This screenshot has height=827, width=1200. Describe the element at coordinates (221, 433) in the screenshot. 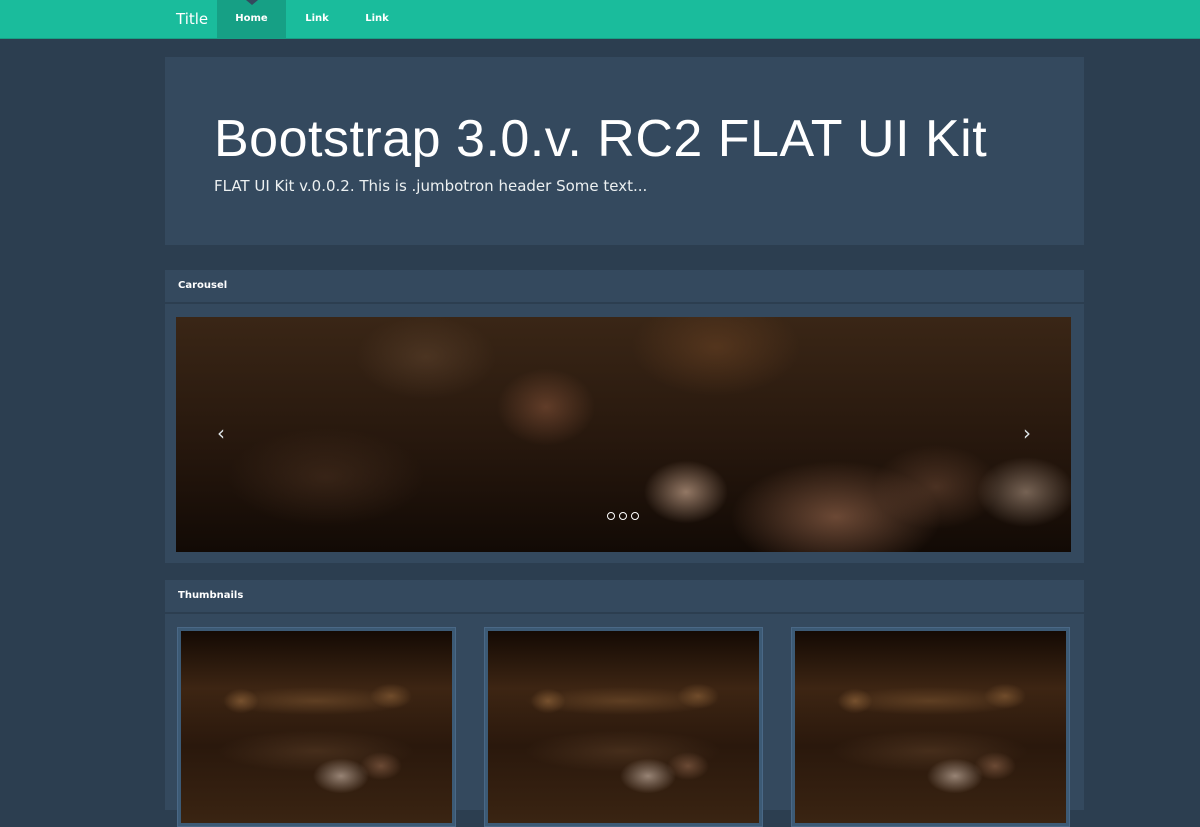

I see `chevron-left-icon: ‹` at that location.